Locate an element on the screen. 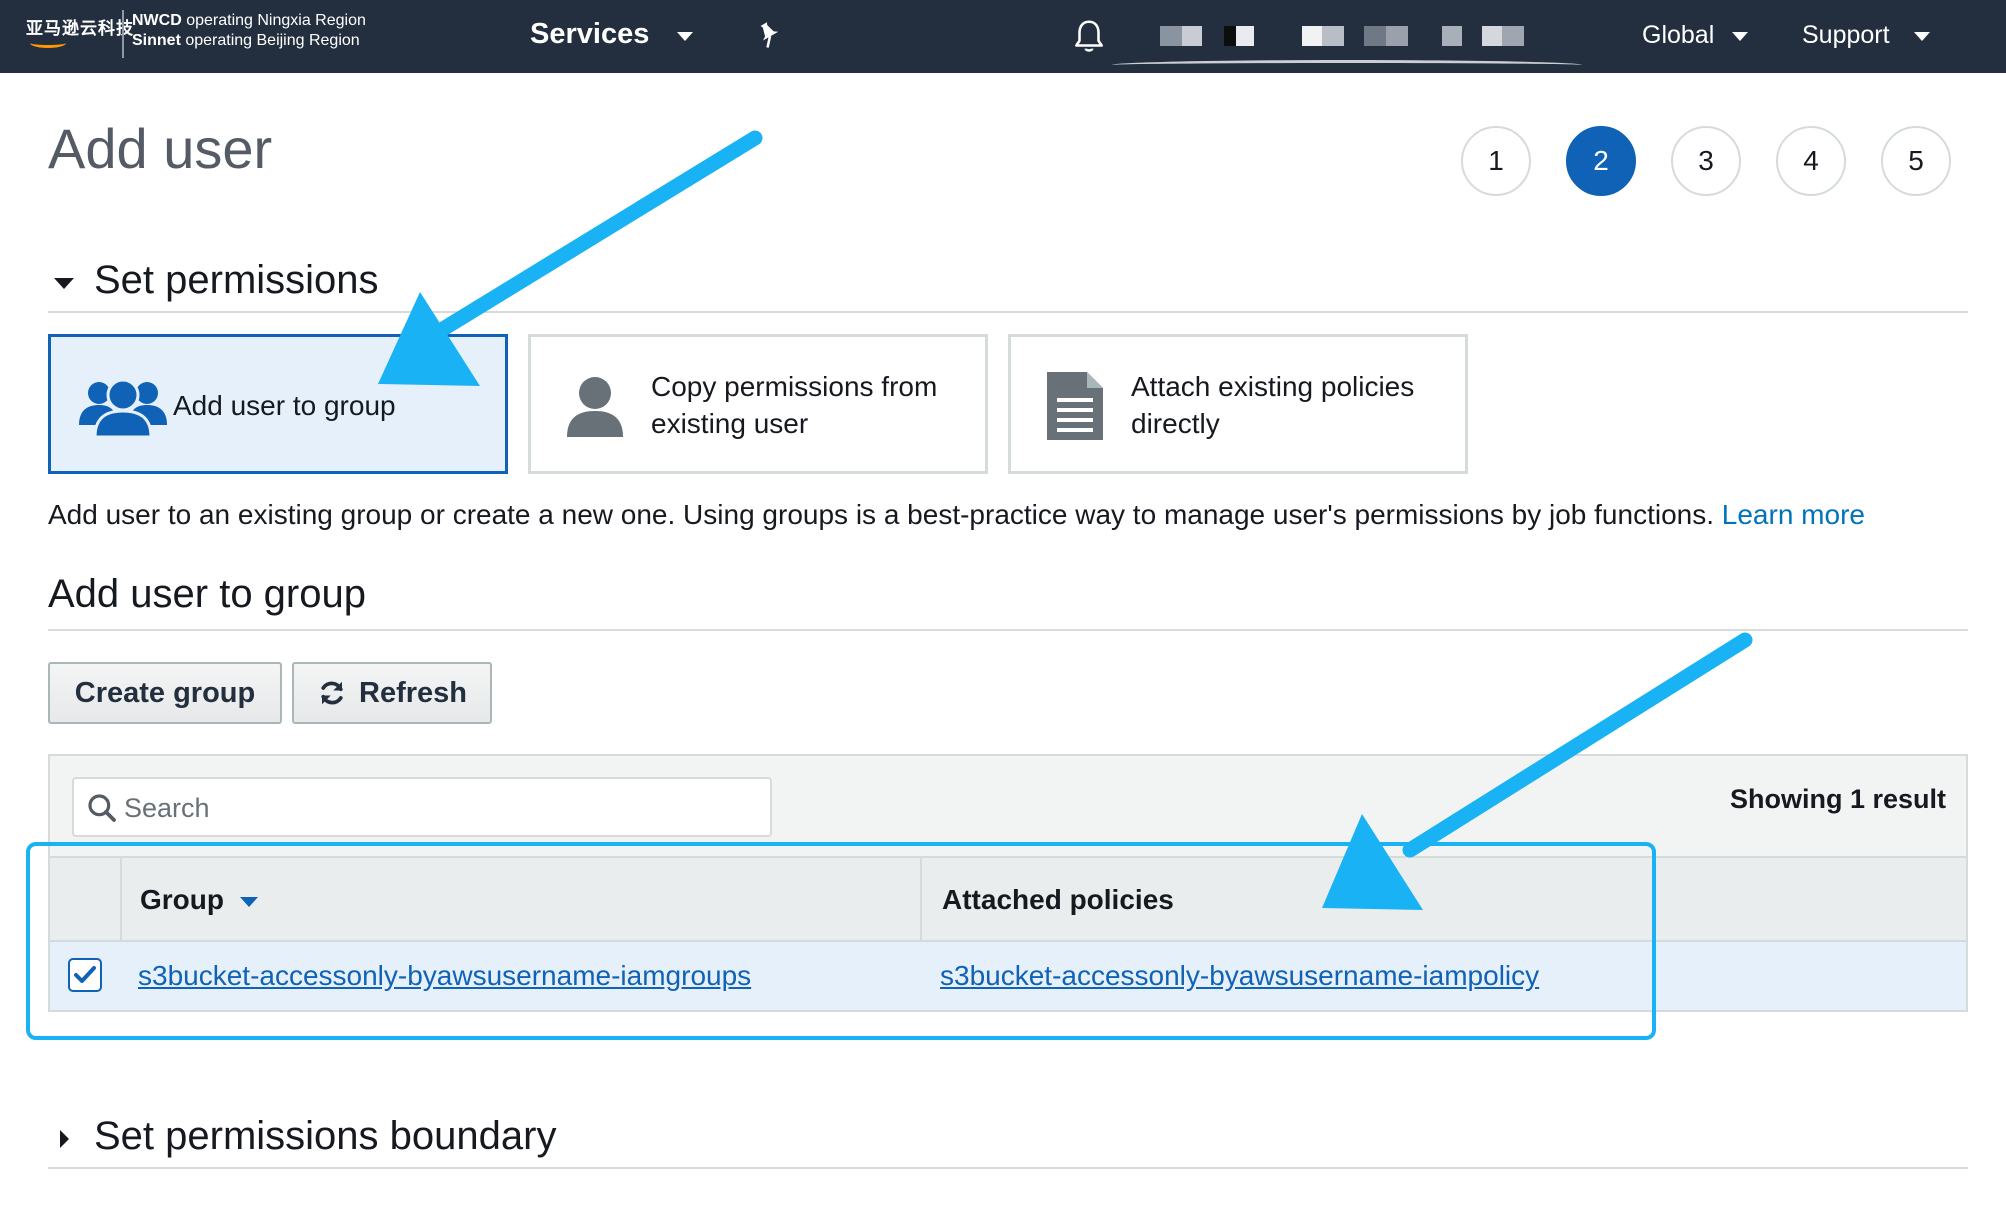  option-copy-permissions: Copy permissions from existing user is located at coordinates (758, 404).